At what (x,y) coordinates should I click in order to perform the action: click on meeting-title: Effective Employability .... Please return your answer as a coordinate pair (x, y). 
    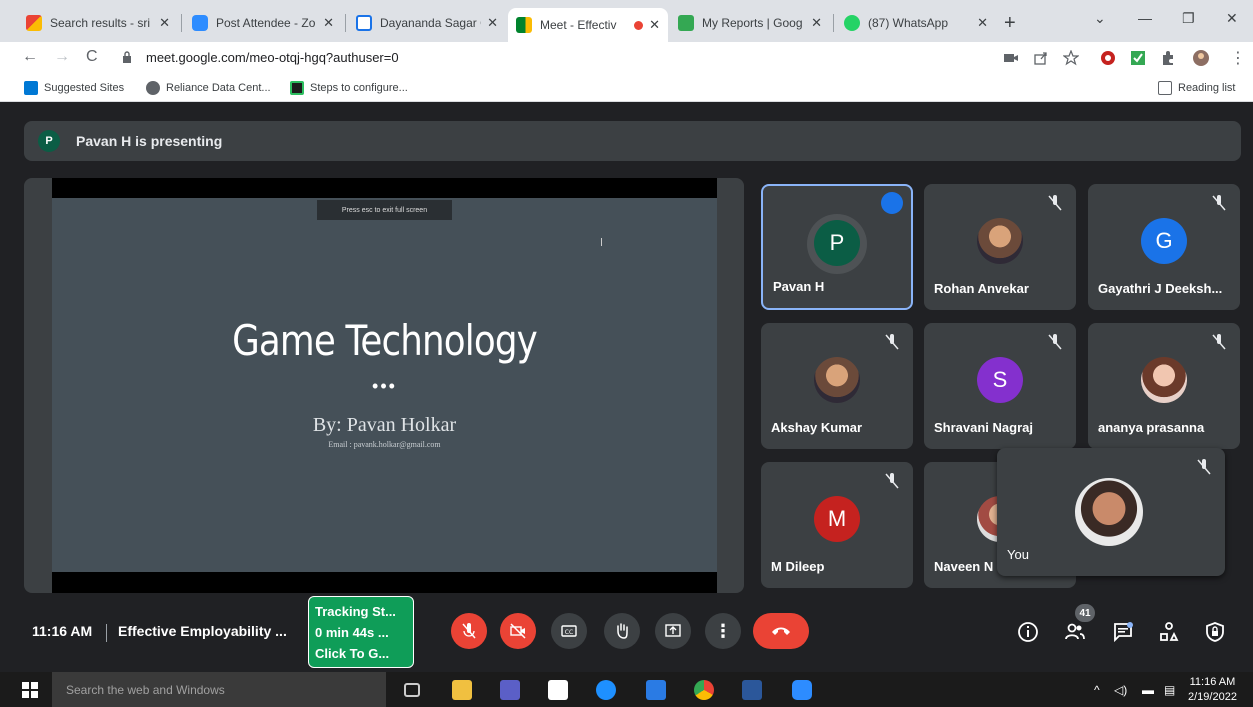
    Looking at the image, I should click on (202, 631).